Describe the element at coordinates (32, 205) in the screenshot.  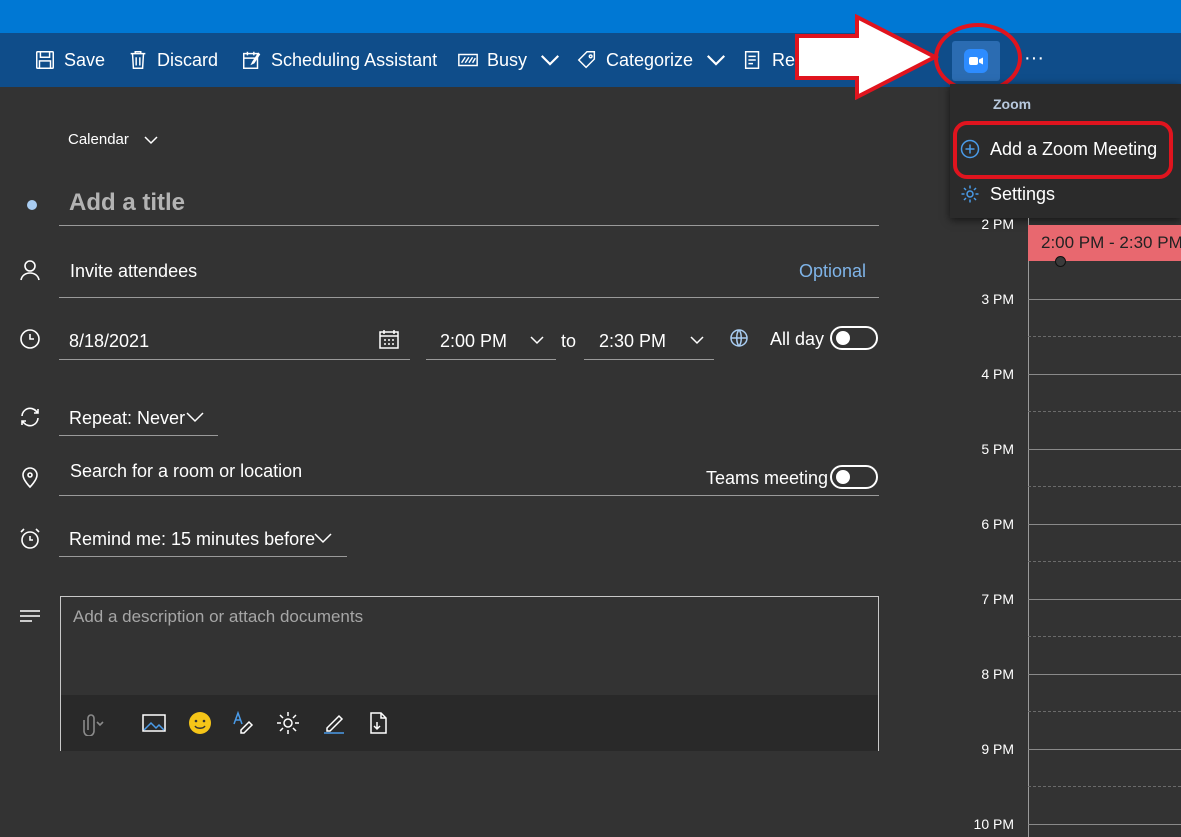
I see `calendar-color-dot` at that location.